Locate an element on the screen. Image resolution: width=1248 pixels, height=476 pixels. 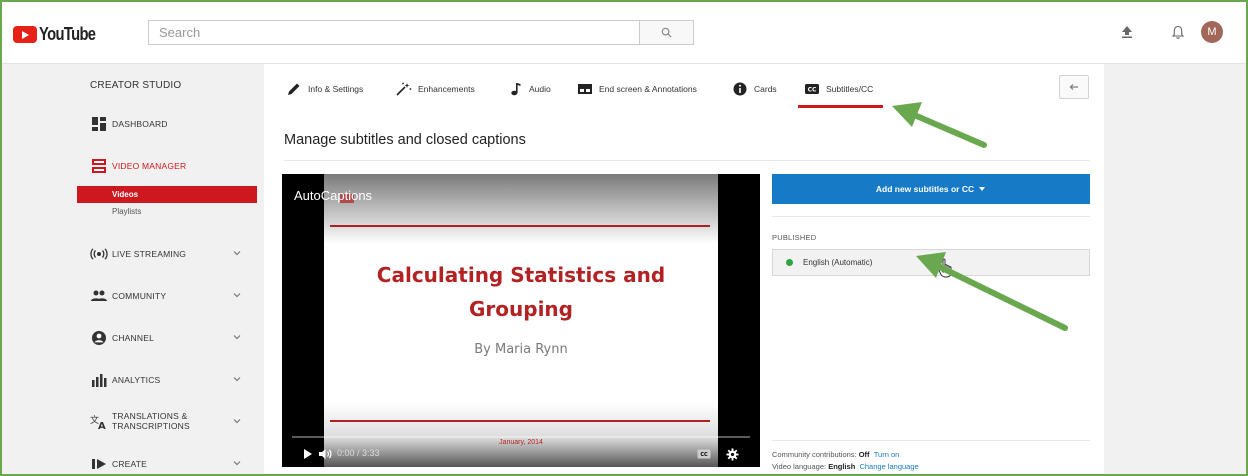
video-progress-bar is located at coordinates (521, 437).